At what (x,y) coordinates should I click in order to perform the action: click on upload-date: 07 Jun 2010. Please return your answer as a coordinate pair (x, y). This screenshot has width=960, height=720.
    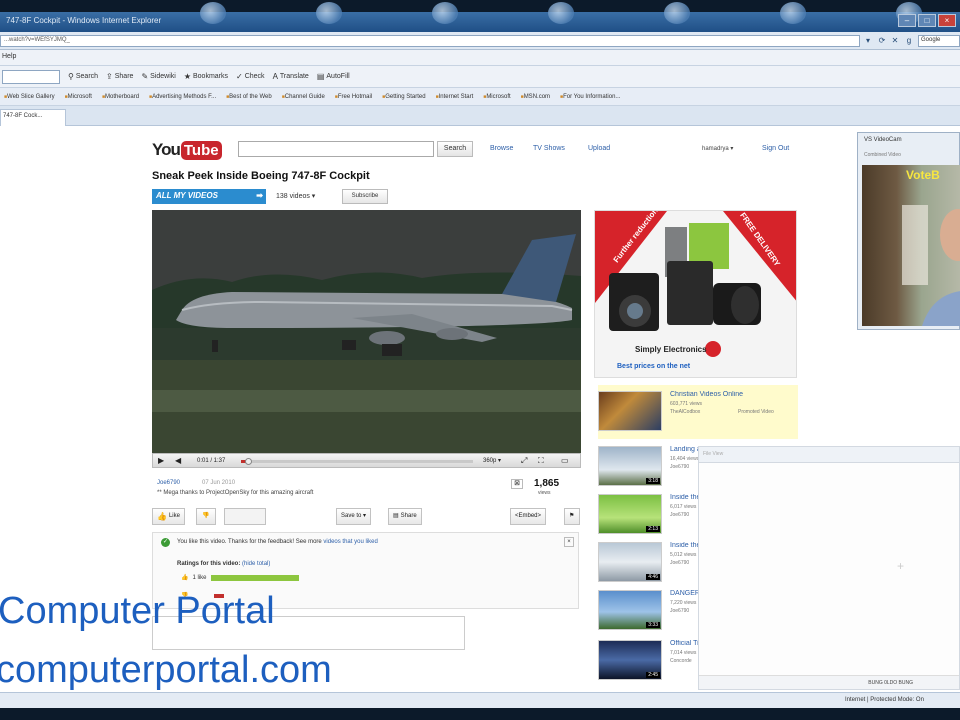
    Looking at the image, I should click on (219, 483).